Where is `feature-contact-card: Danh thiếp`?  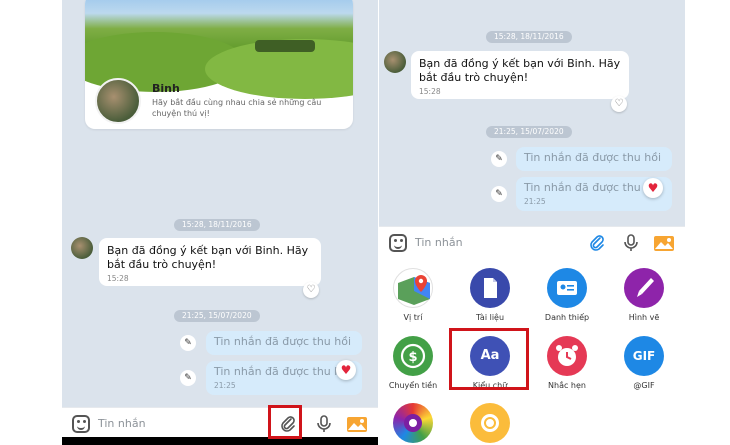 feature-contact-card: Danh thiếp is located at coordinates (567, 295).